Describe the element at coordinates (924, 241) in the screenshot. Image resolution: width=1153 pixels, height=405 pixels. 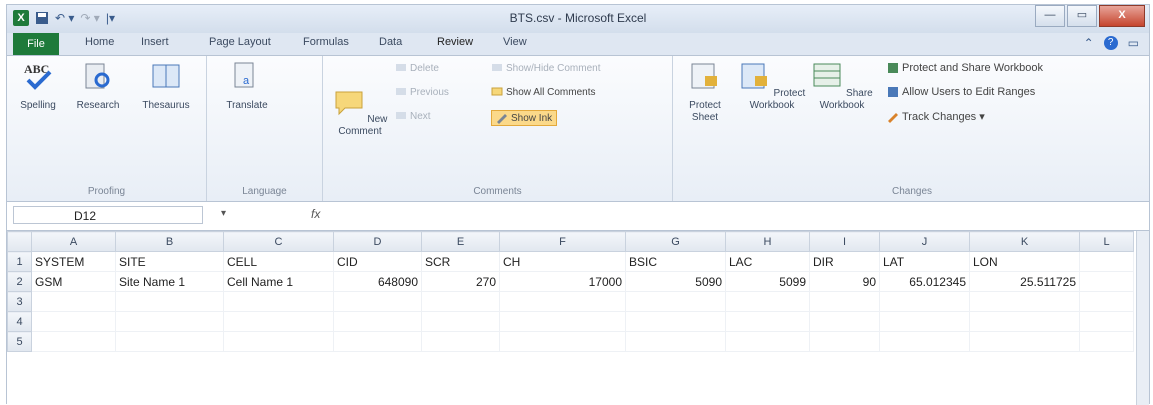
I see `column-header: J` at that location.